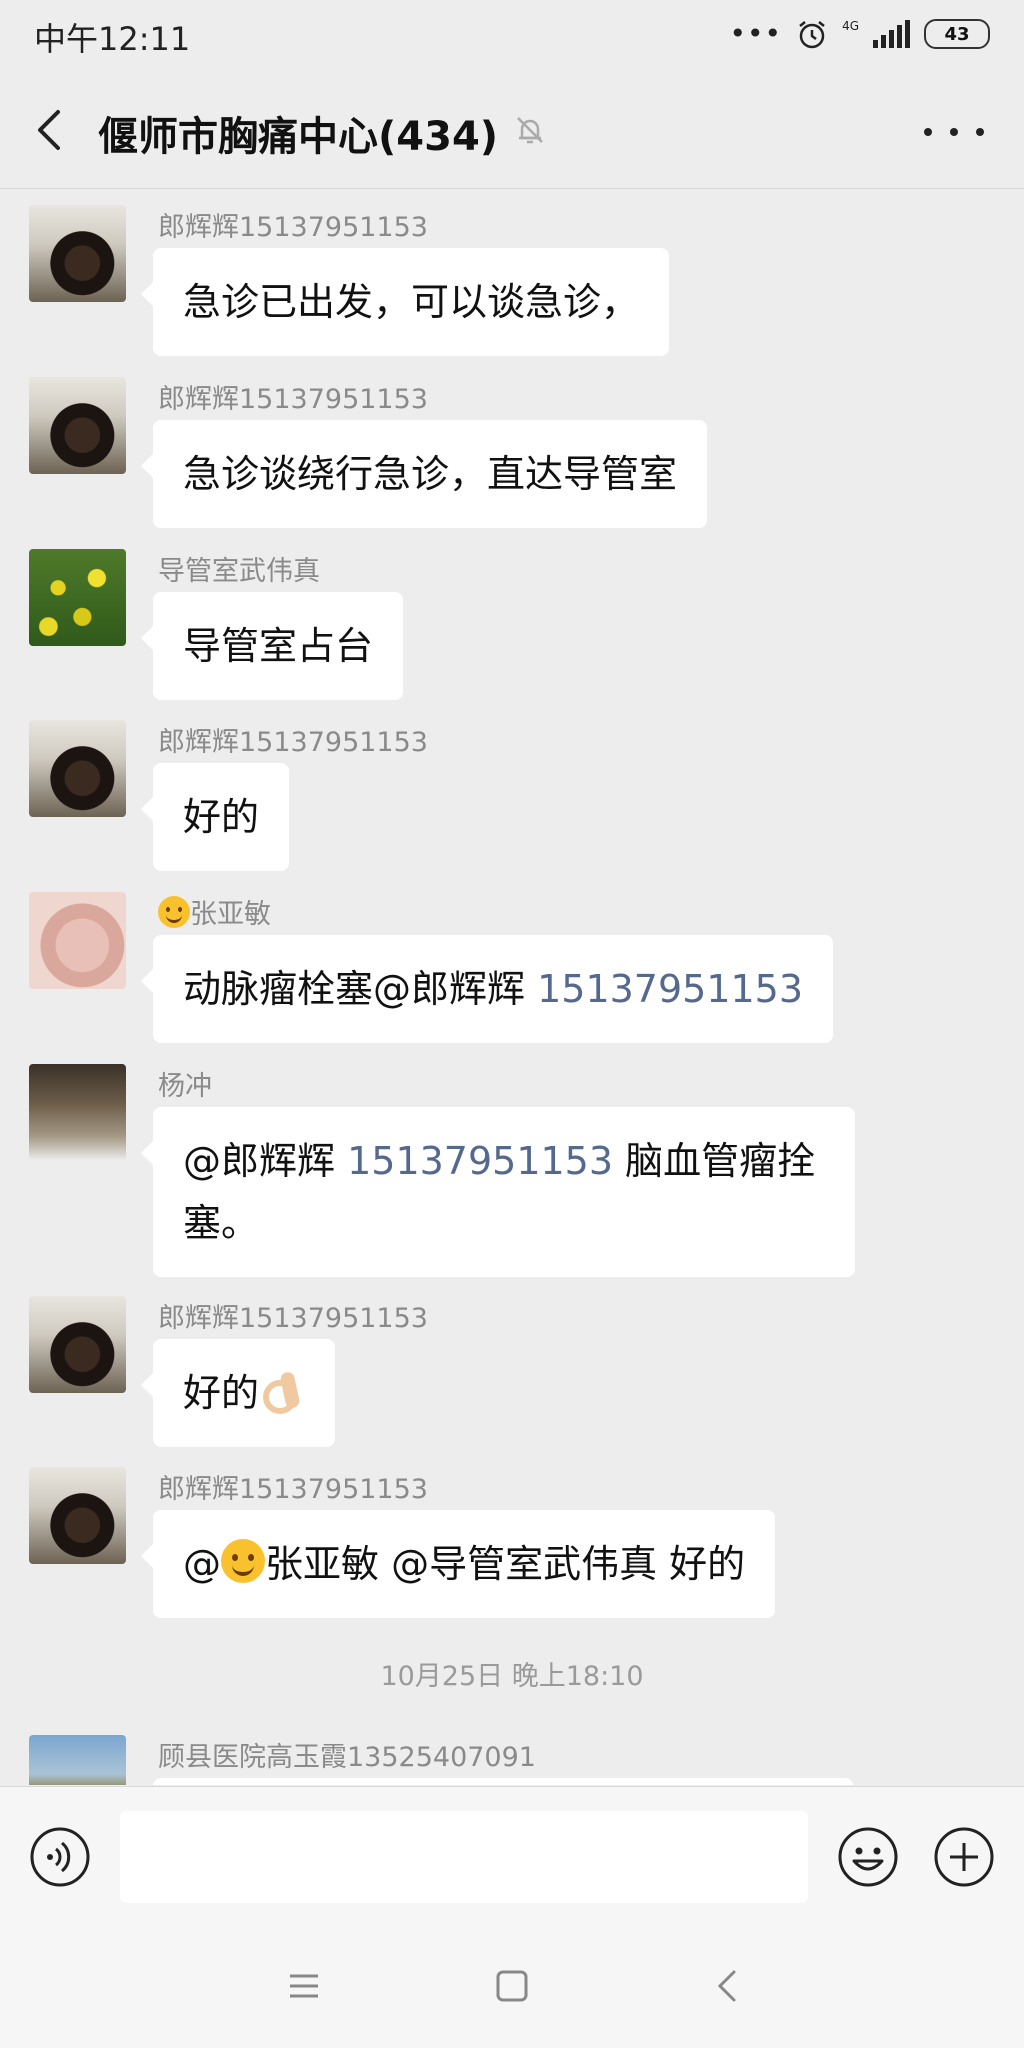 The height and width of the screenshot is (2048, 1024). Describe the element at coordinates (360, 989) in the screenshot. I see `message-text: 动脉瘤栓塞@郎辉辉` at that location.